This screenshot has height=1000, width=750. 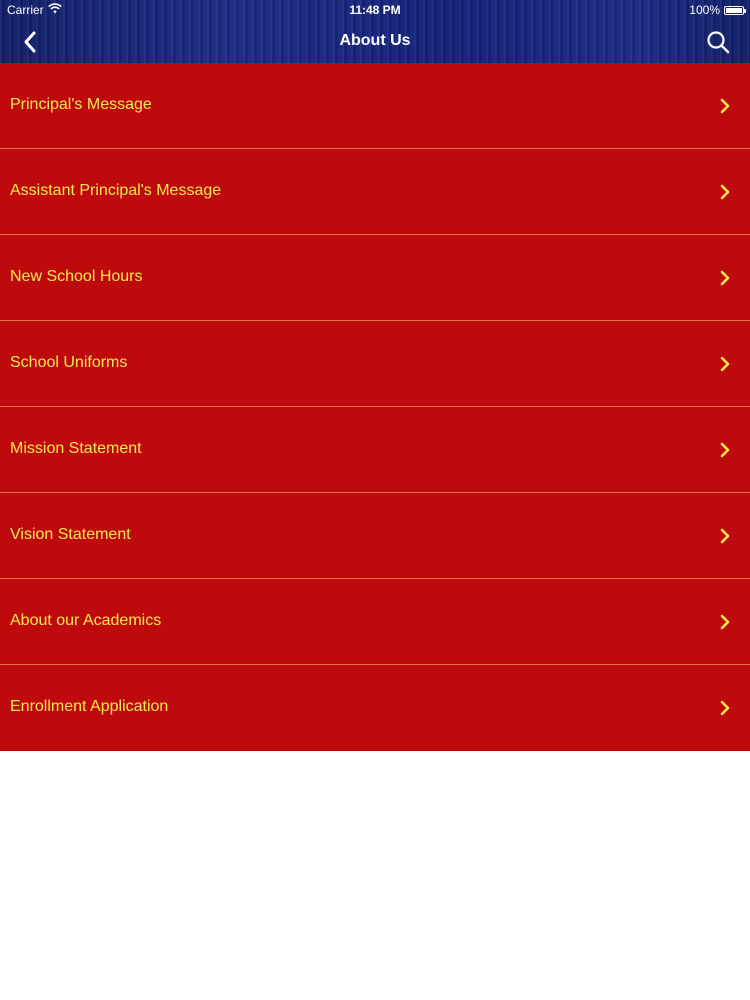 What do you see at coordinates (375, 106) in the screenshot?
I see `menu-item-principals-message: Principal's Message` at bounding box center [375, 106].